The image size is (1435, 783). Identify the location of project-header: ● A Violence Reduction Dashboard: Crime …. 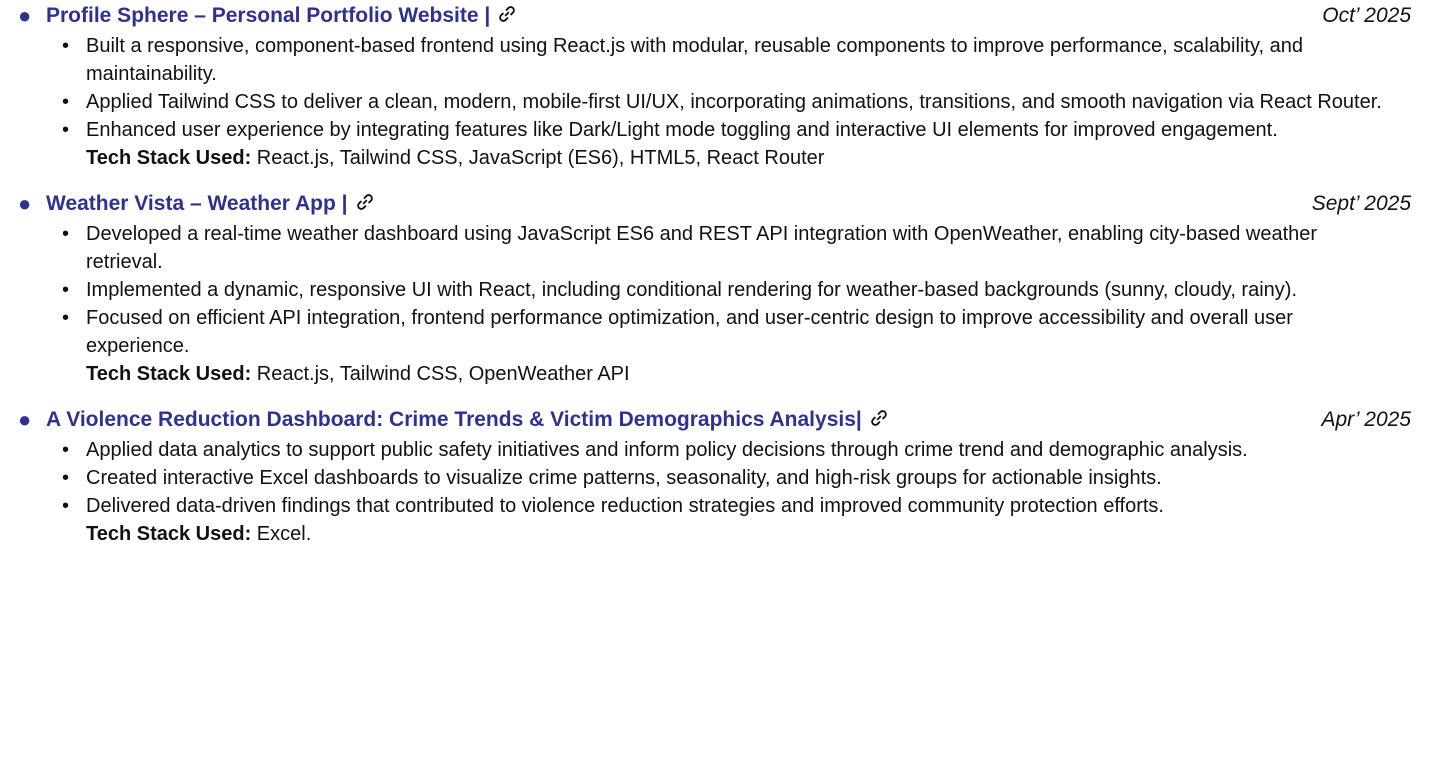
(714, 420).